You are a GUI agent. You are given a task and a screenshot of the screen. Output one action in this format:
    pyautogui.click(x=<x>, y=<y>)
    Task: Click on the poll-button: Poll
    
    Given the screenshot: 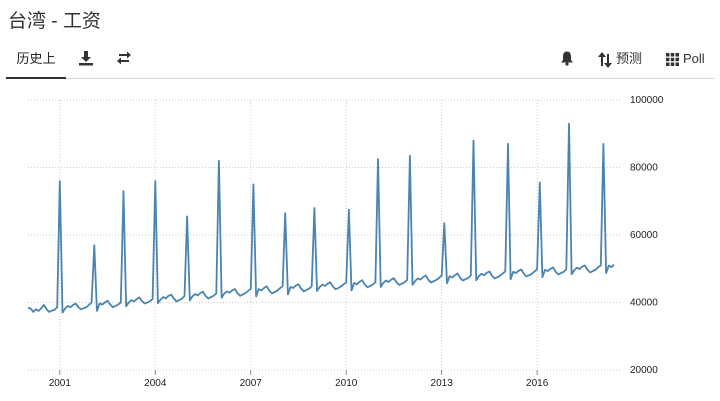 What is the action you would take?
    pyautogui.click(x=685, y=59)
    